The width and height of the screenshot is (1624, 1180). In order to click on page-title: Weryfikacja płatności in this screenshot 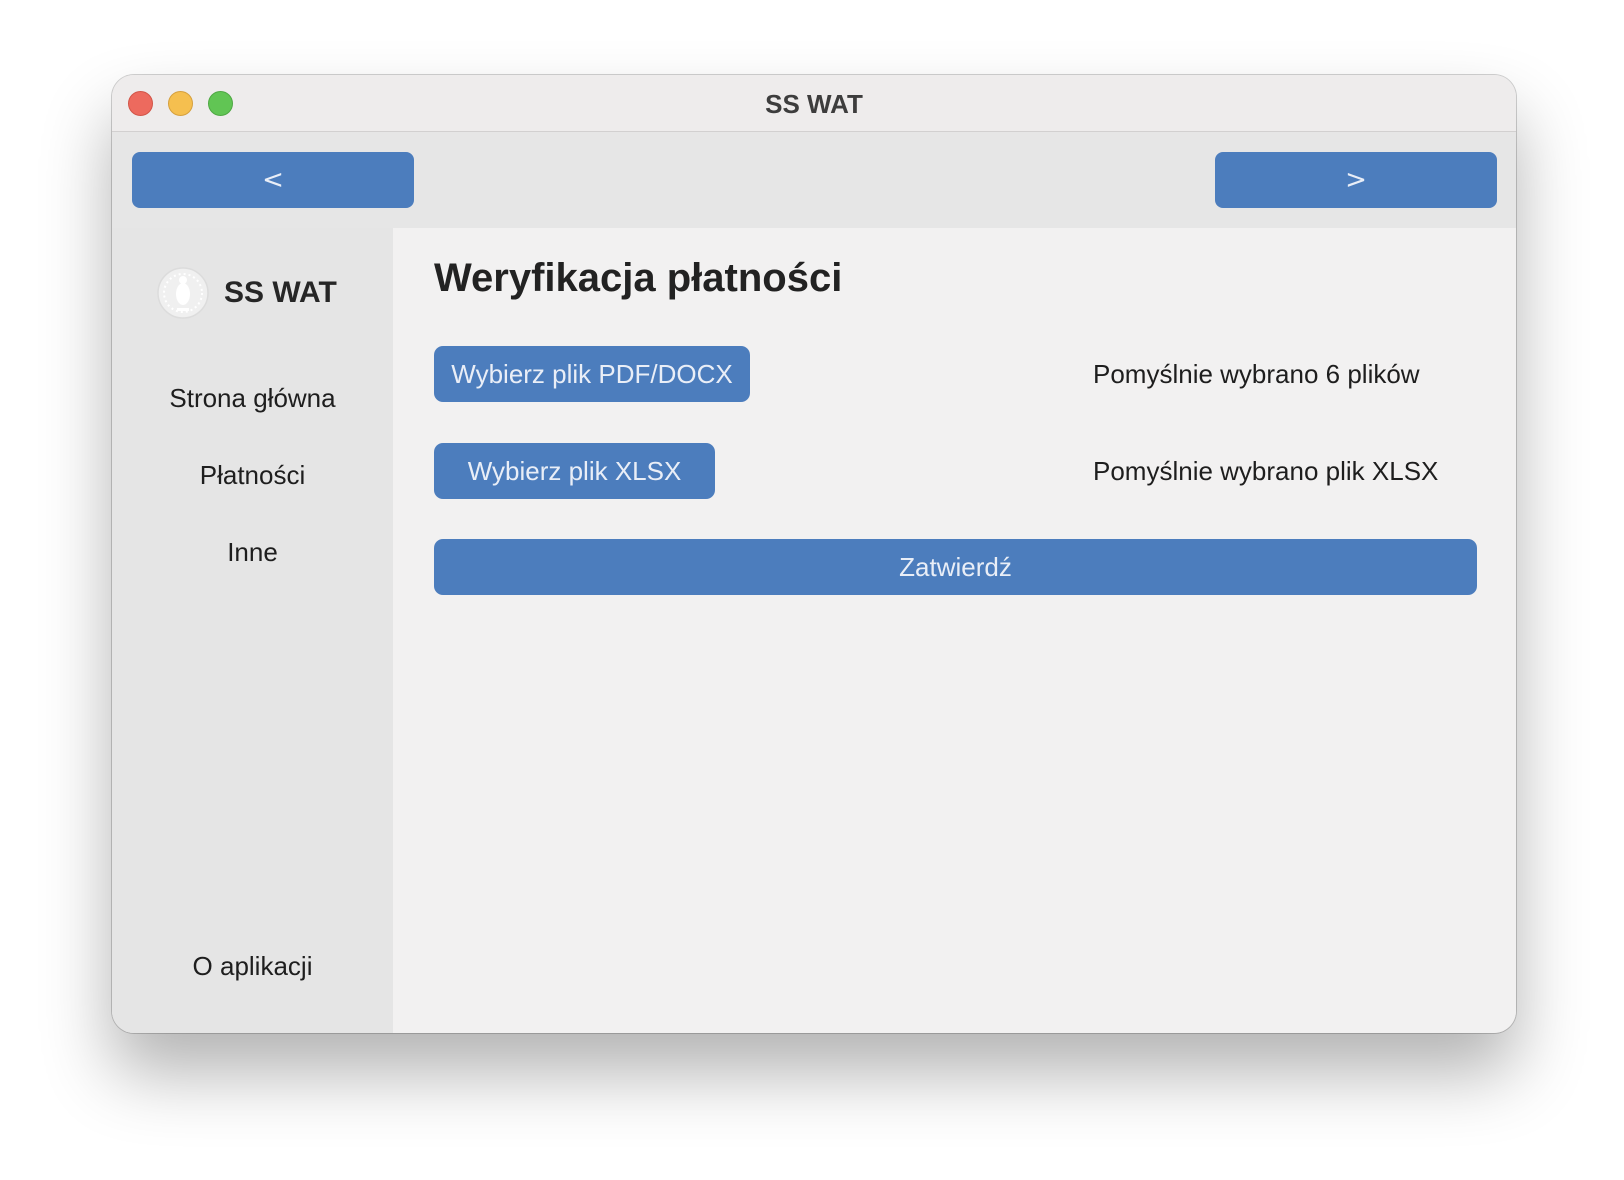, I will do `click(638, 278)`.